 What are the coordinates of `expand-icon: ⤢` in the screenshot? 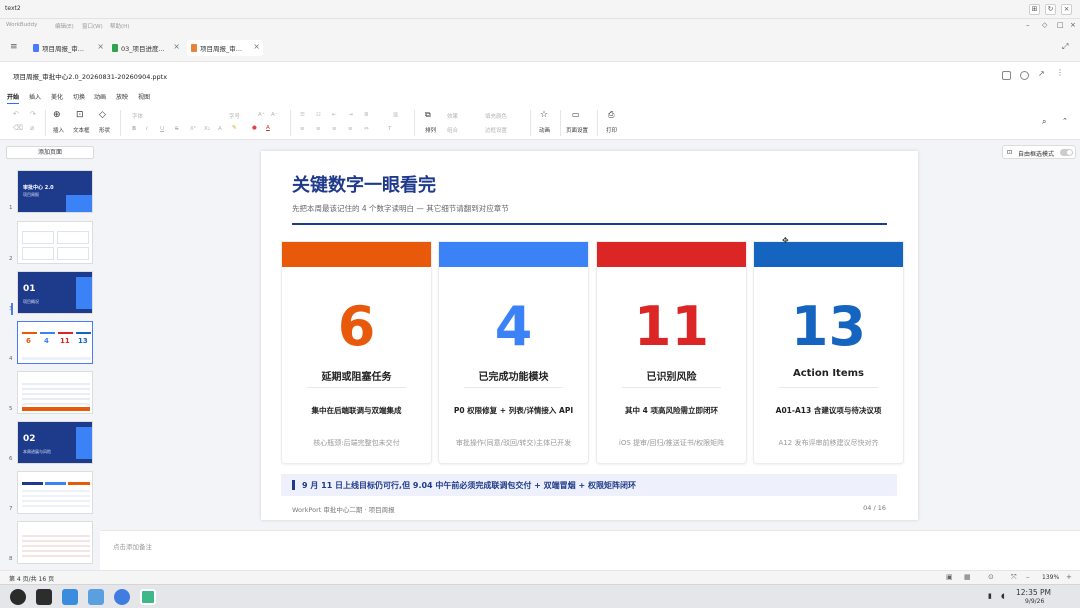 It's located at (1065, 47).